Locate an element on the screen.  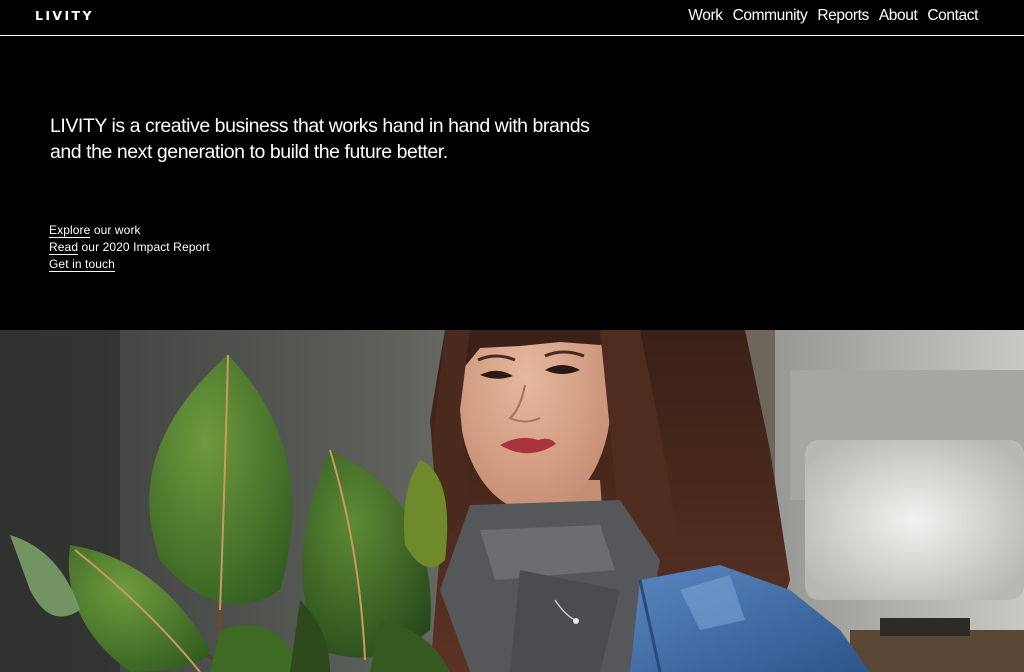
nav-contact: Contact is located at coordinates (952, 16).